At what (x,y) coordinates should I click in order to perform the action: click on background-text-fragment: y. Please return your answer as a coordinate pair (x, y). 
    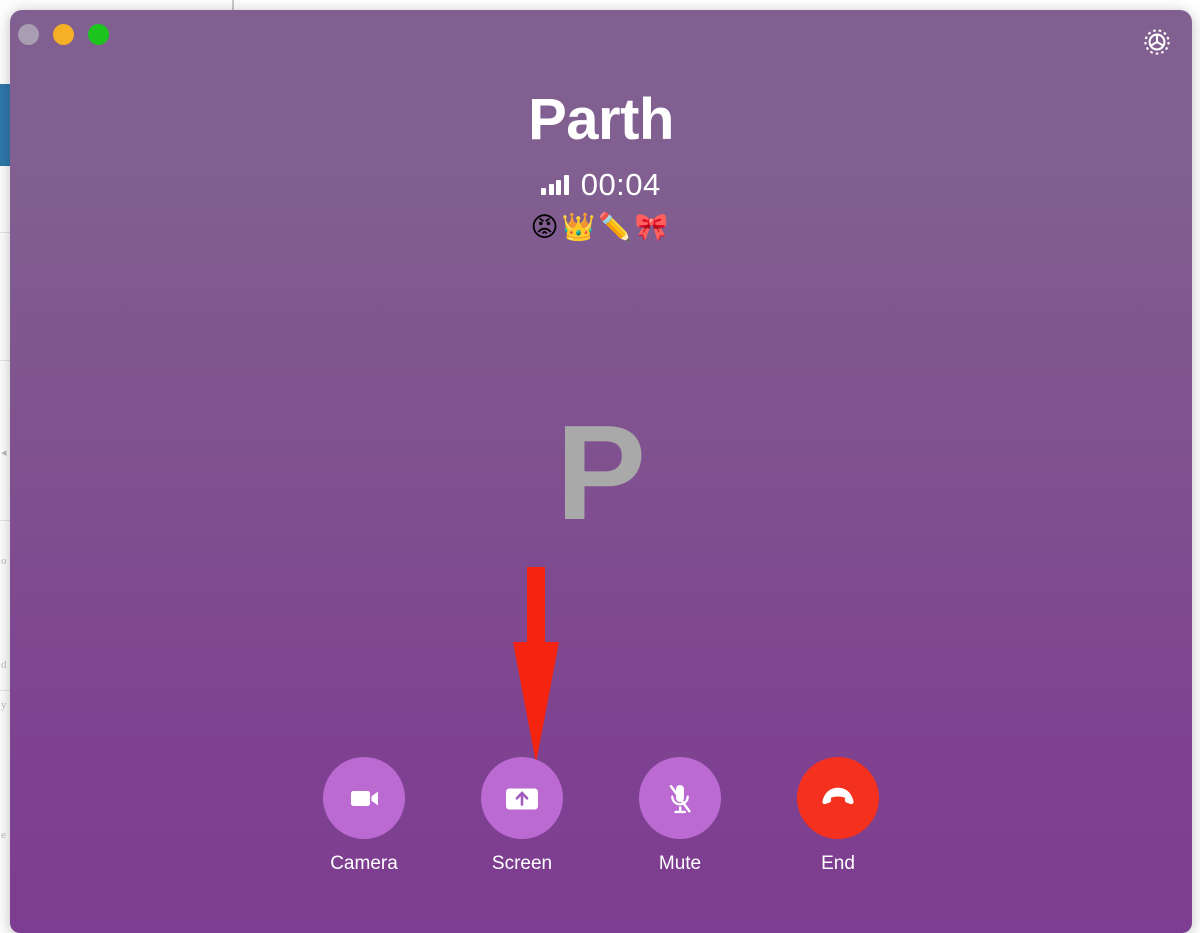
    Looking at the image, I should click on (4, 705).